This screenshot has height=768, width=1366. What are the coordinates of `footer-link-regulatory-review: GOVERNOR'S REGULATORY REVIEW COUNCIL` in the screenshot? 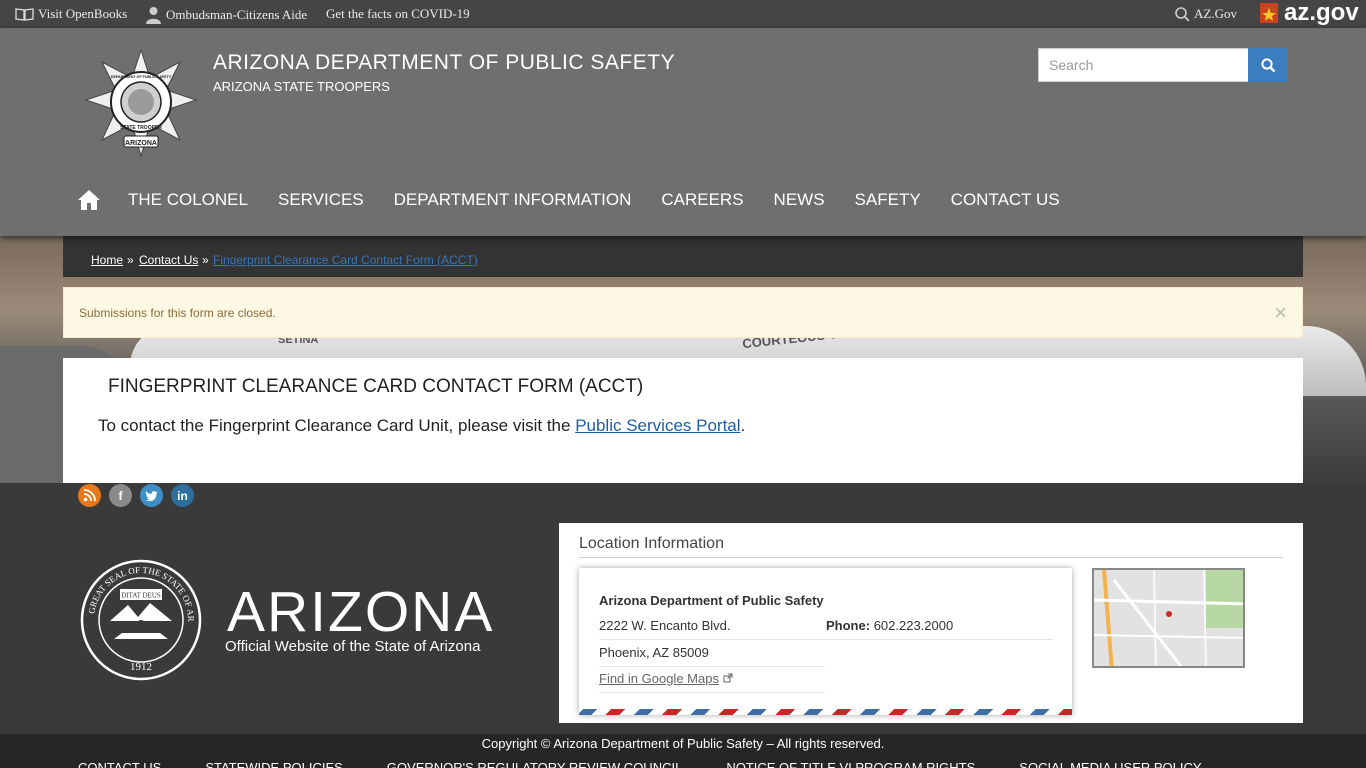 It's located at (535, 764).